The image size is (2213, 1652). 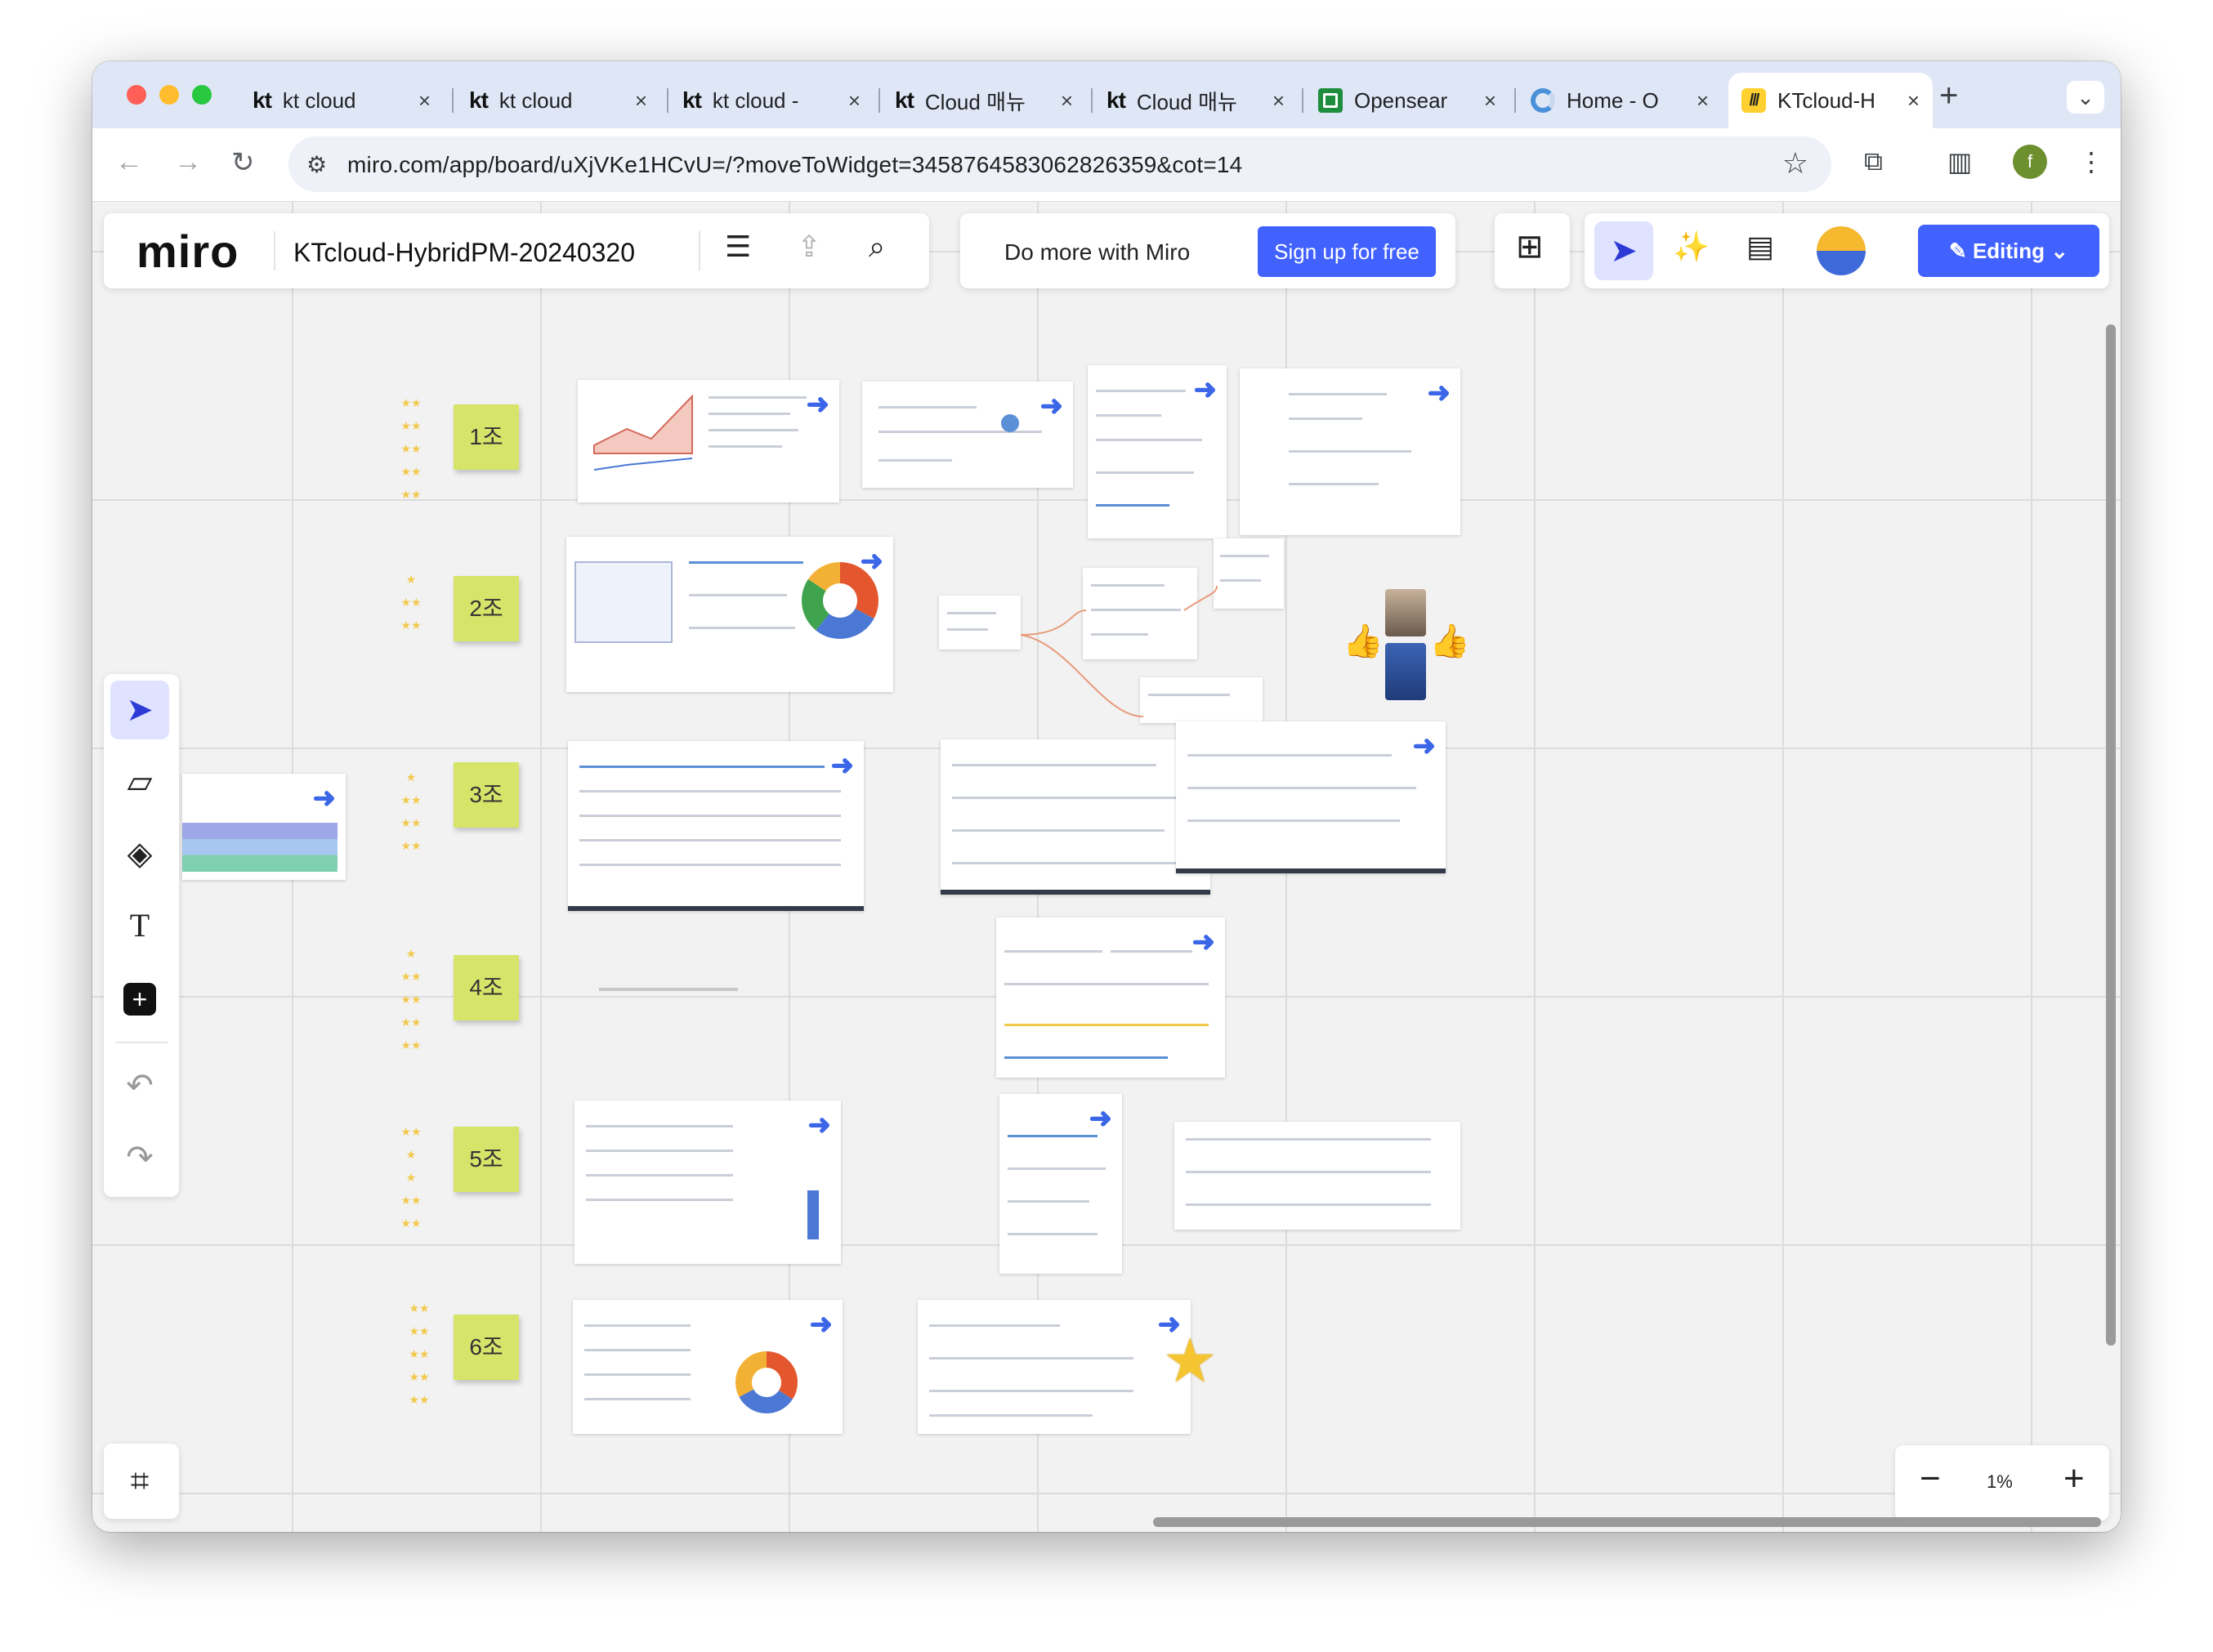 What do you see at coordinates (2074, 1478) in the screenshot?
I see `zoom-in-button: +` at bounding box center [2074, 1478].